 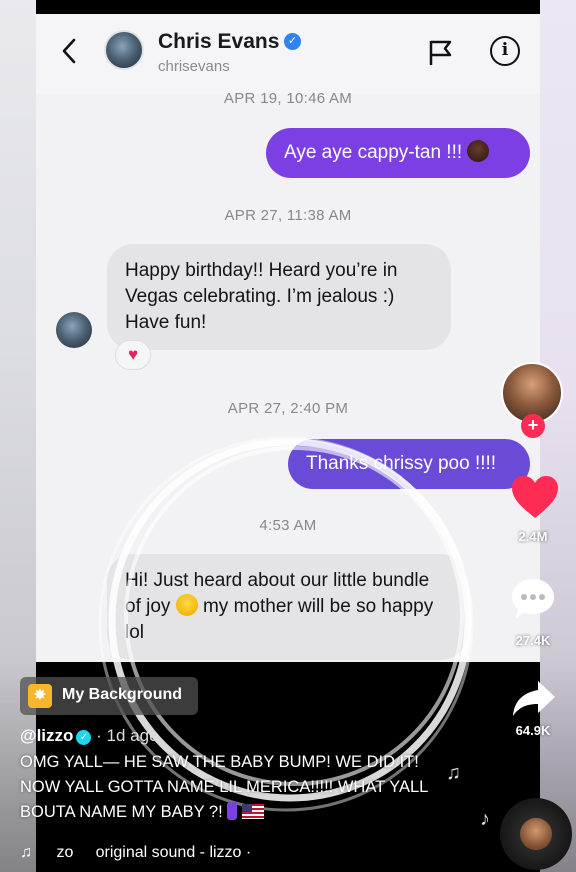 What do you see at coordinates (218, 42) in the screenshot?
I see `contact-name: Chris Evans` at bounding box center [218, 42].